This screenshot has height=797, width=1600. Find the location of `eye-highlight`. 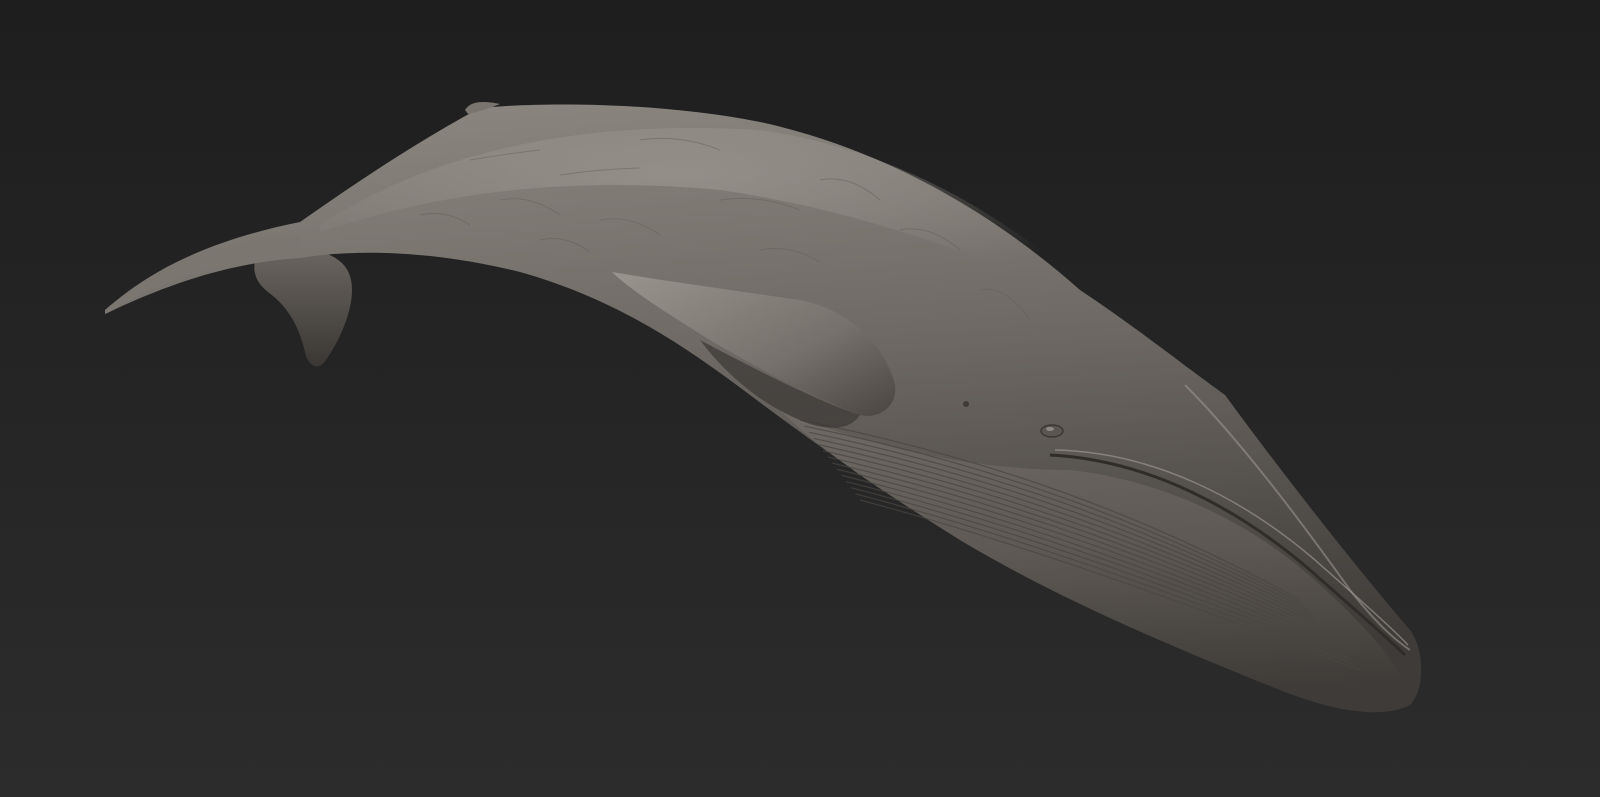

eye-highlight is located at coordinates (1050, 429).